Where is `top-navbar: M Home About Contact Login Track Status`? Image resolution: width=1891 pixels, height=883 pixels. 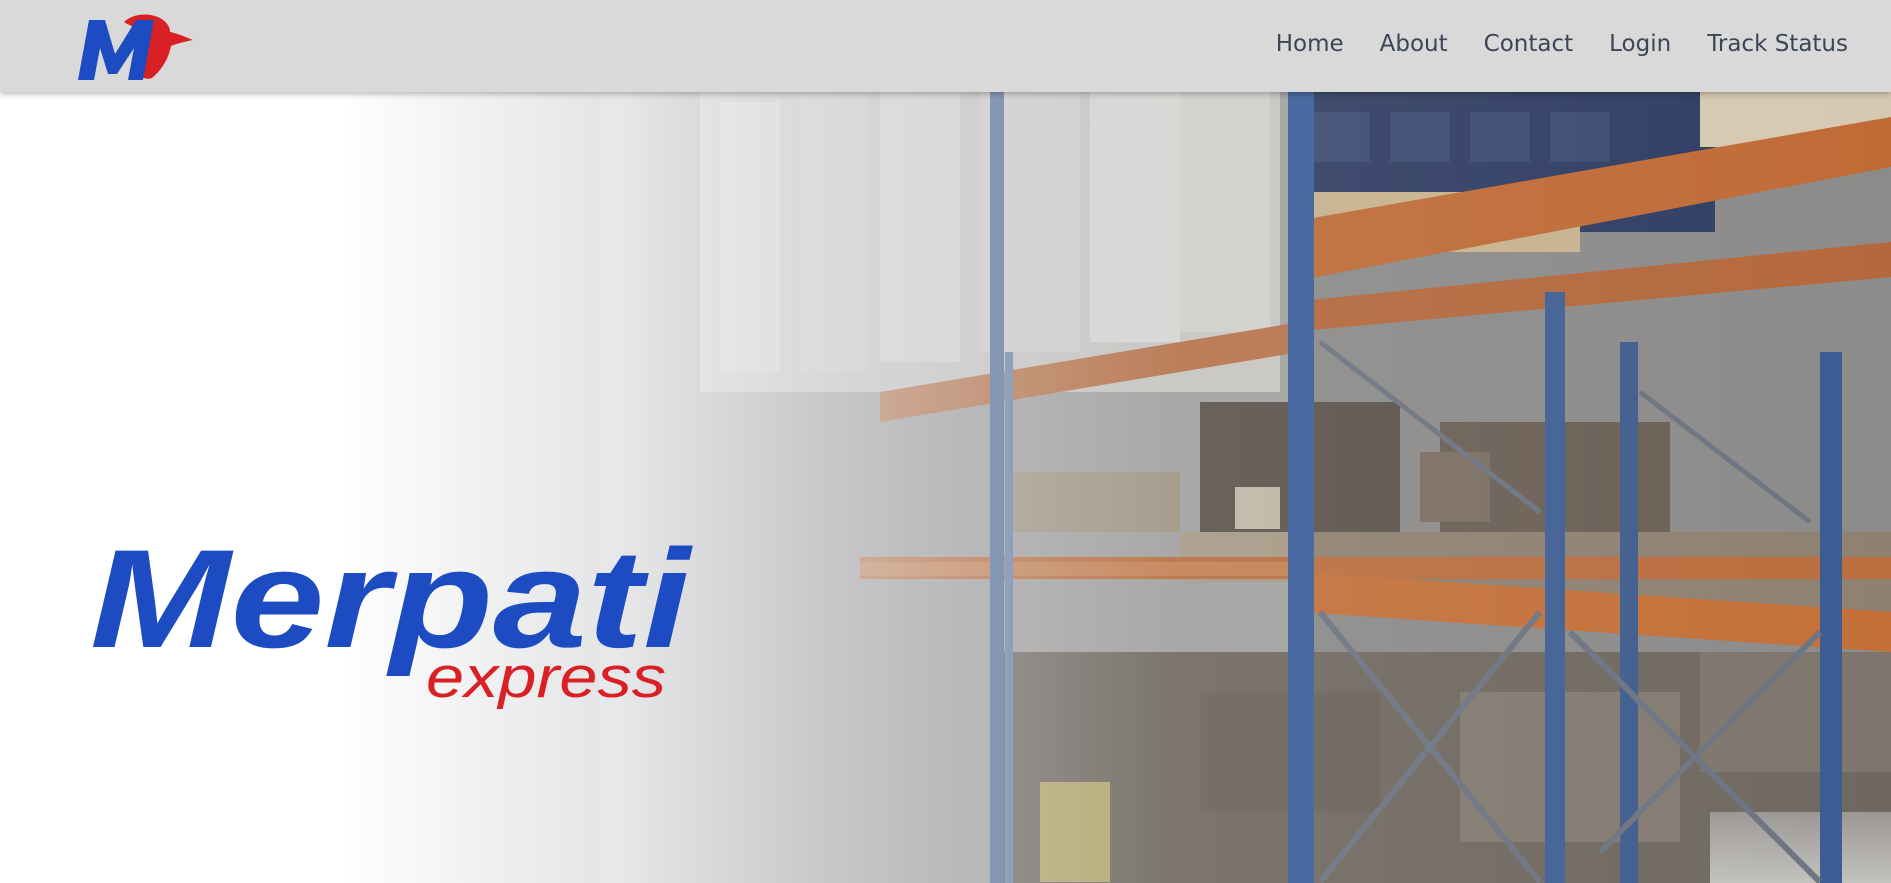 top-navbar: M Home About Contact Login Track Status is located at coordinates (945, 46).